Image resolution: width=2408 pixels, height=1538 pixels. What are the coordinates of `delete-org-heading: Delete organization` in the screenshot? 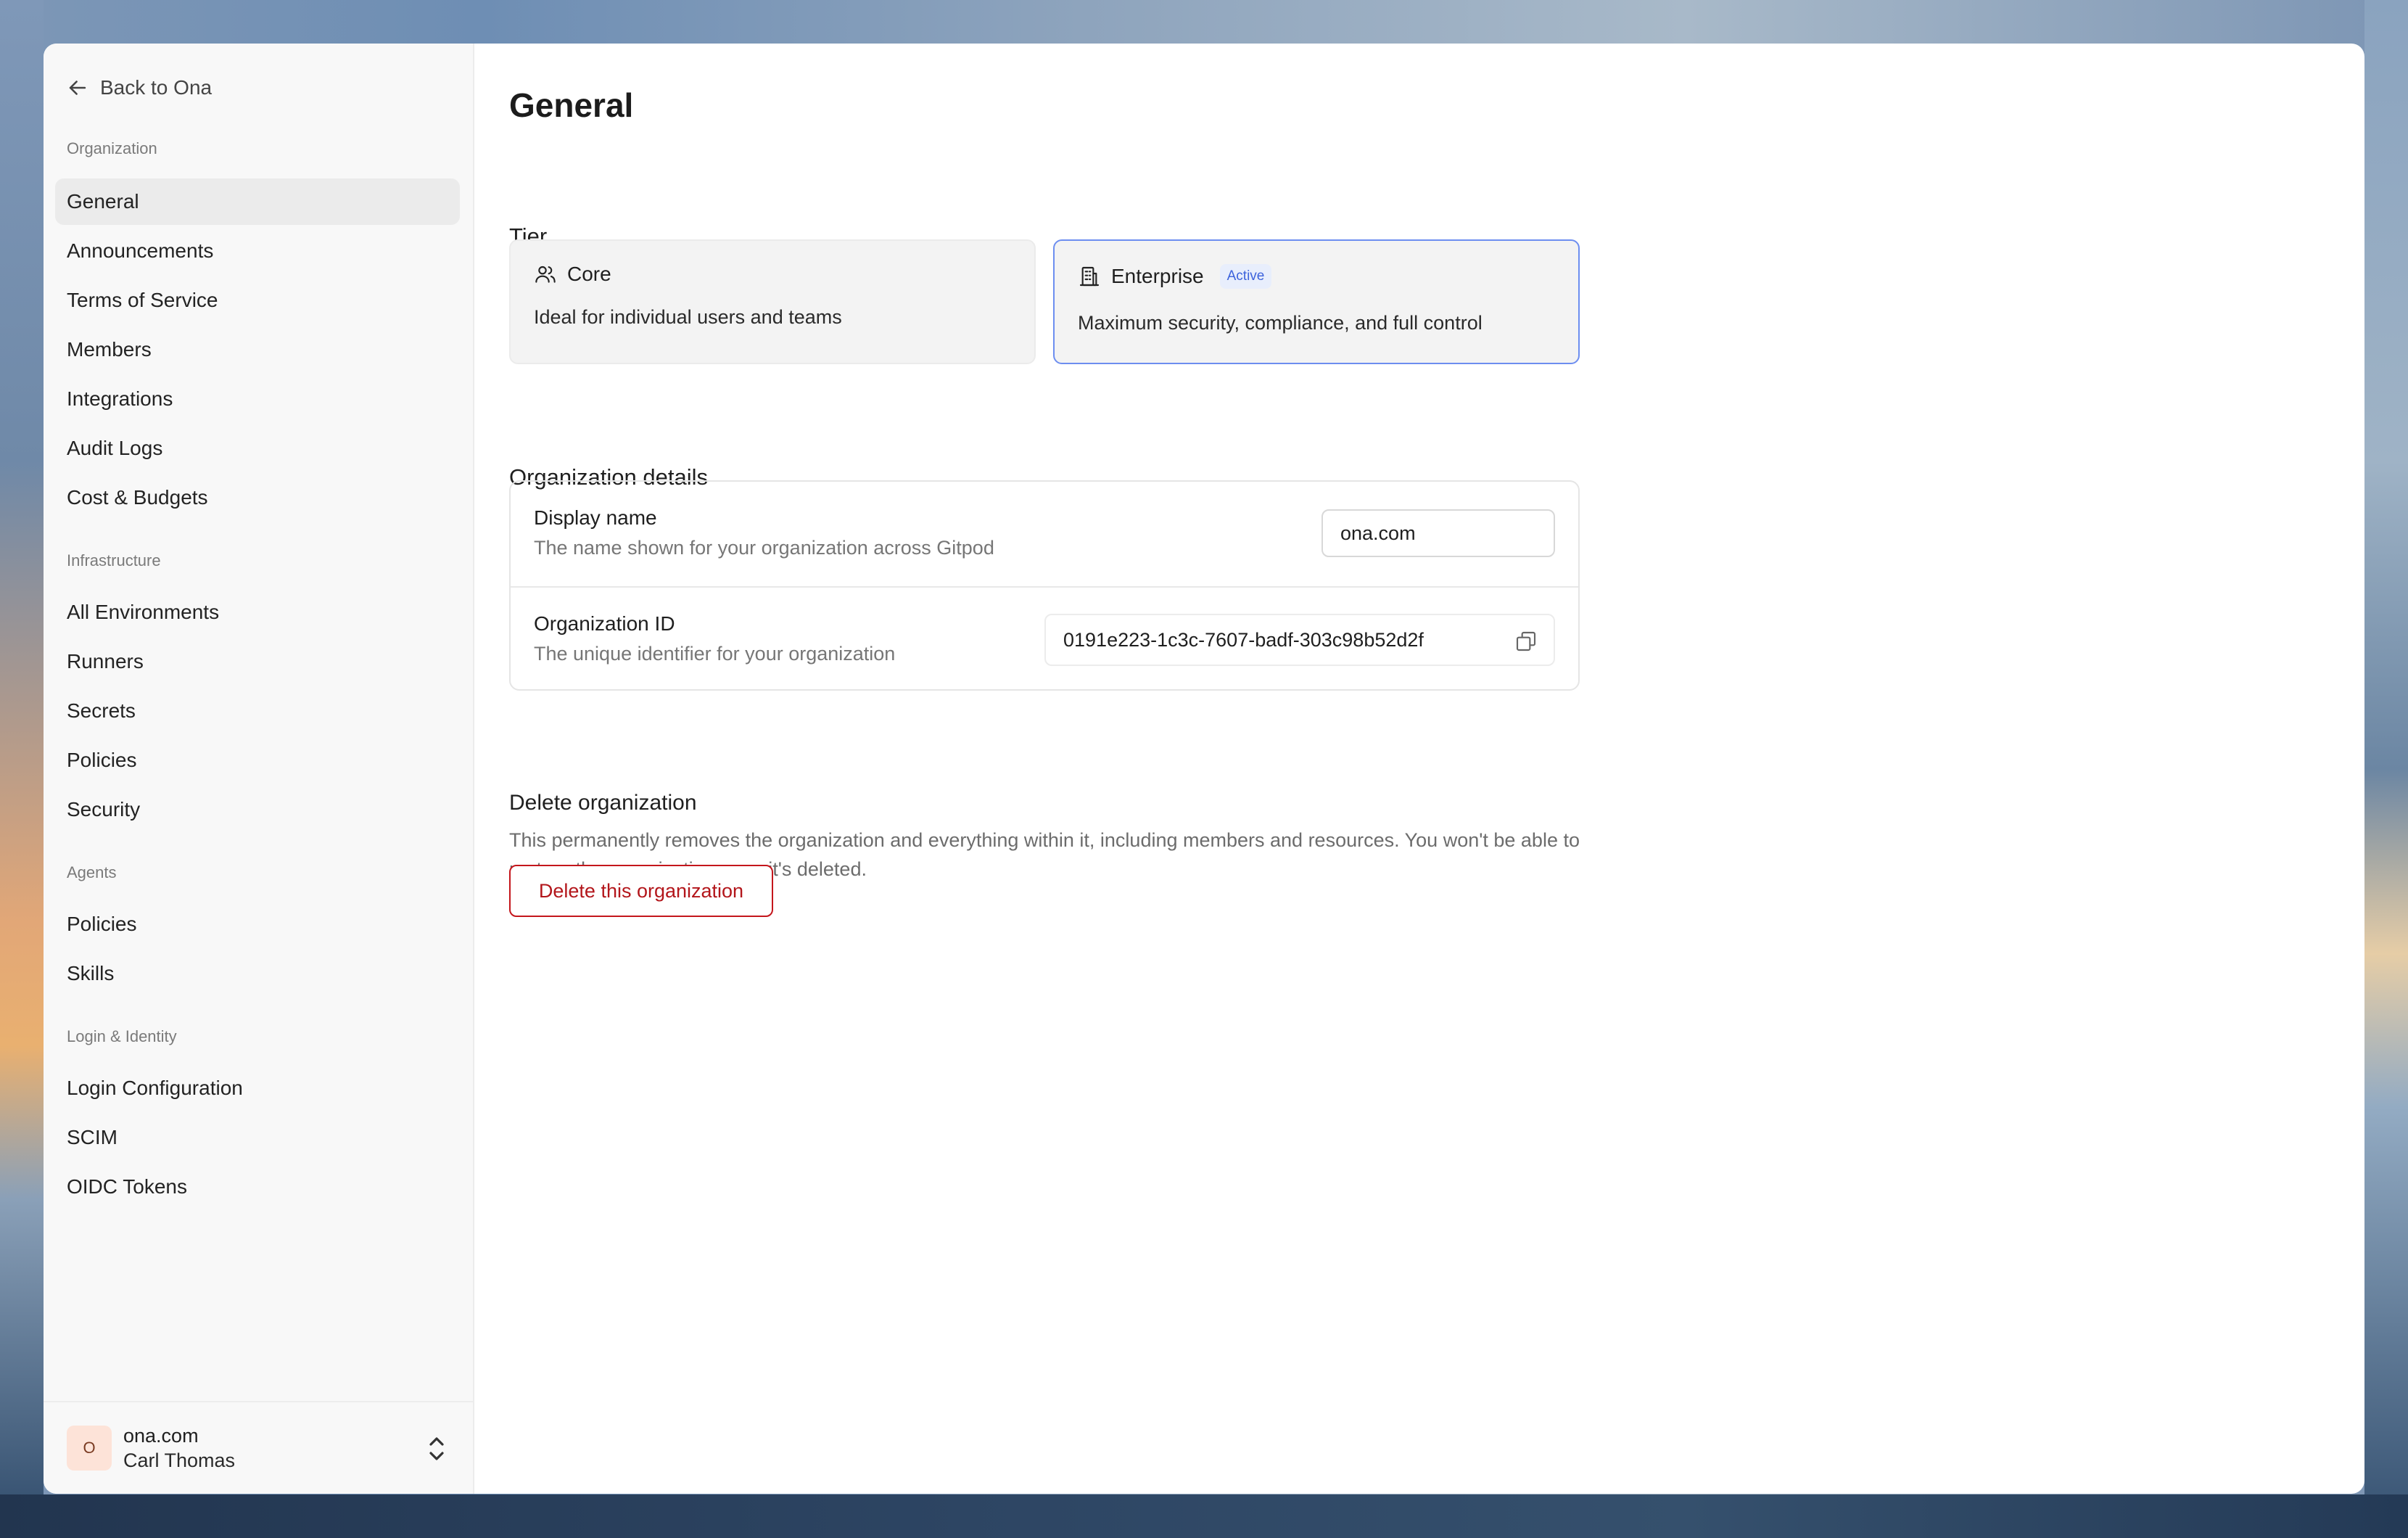 It's located at (603, 803).